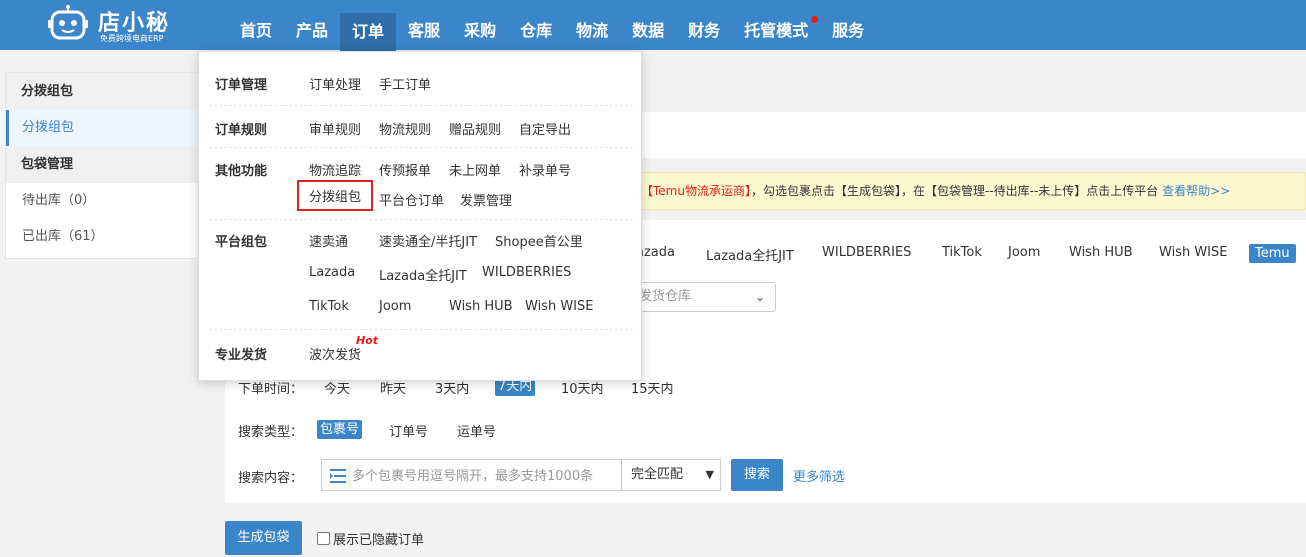 This screenshot has width=1306, height=557. I want to click on menu-link-distribution-bag-highlighted: 分拨组包, so click(335, 195).